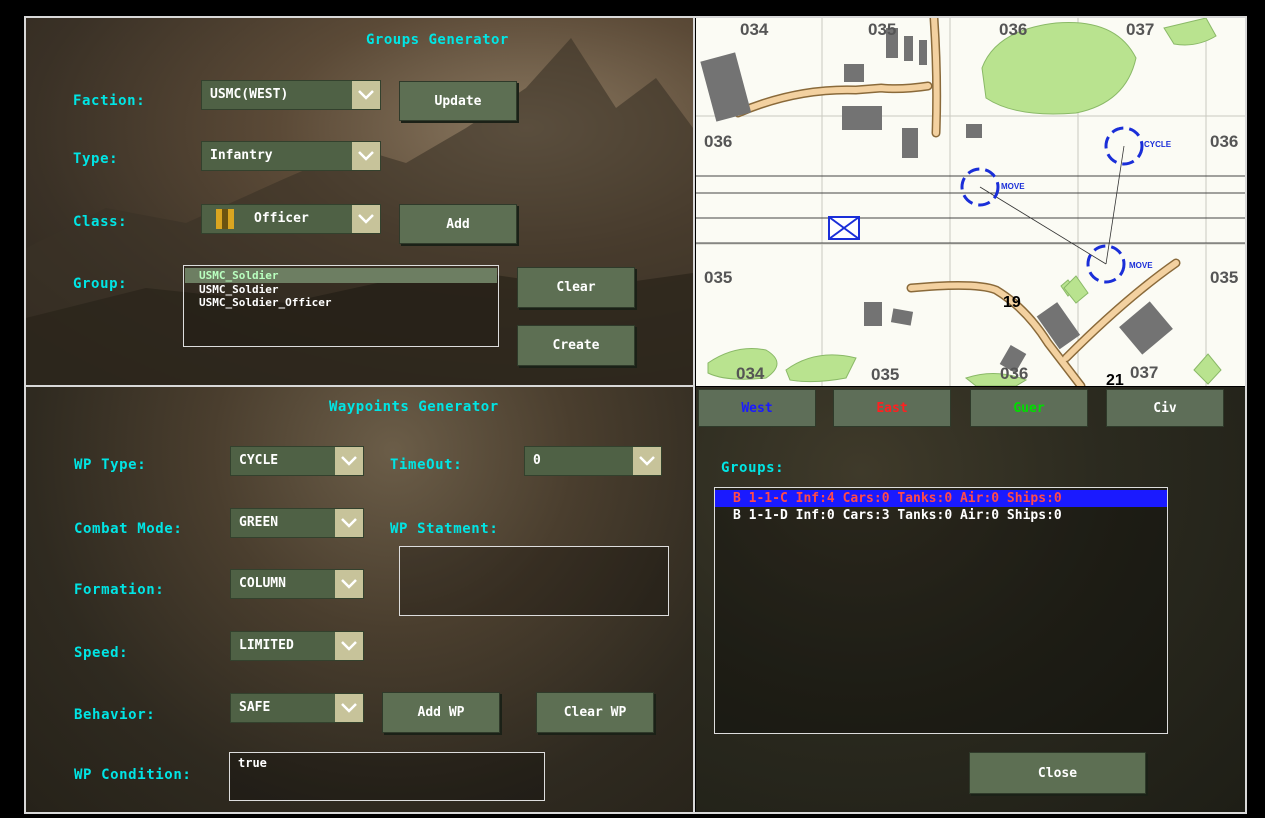 The height and width of the screenshot is (818, 1265). I want to click on type-select: Infantry, so click(291, 156).